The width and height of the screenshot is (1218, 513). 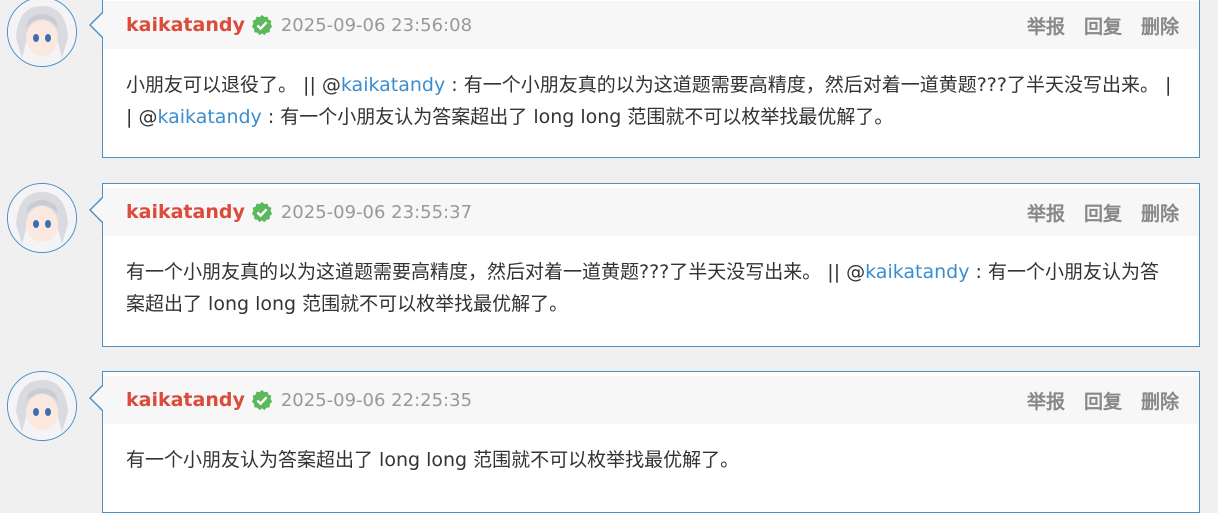 What do you see at coordinates (577, 117) in the screenshot?
I see `content-segment: : 有一个小朋友认为答案超出了 long long 范围就不可以枚举找最优解了。` at bounding box center [577, 117].